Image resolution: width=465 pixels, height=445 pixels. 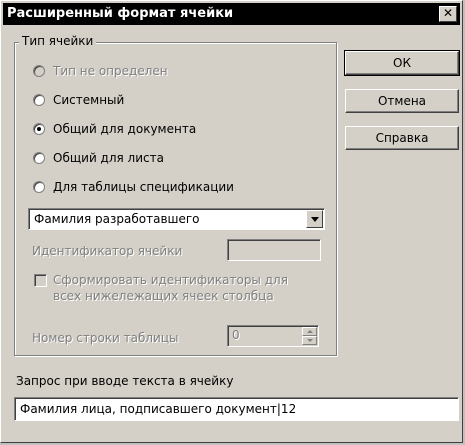 I want to click on cancel-button: Отмена, so click(x=402, y=101).